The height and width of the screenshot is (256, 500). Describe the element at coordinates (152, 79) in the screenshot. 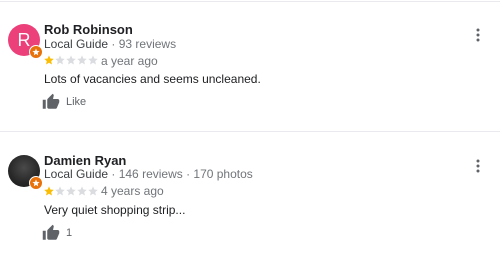

I see `review-text: Lots of vacancies and seems uncleaned.` at that location.